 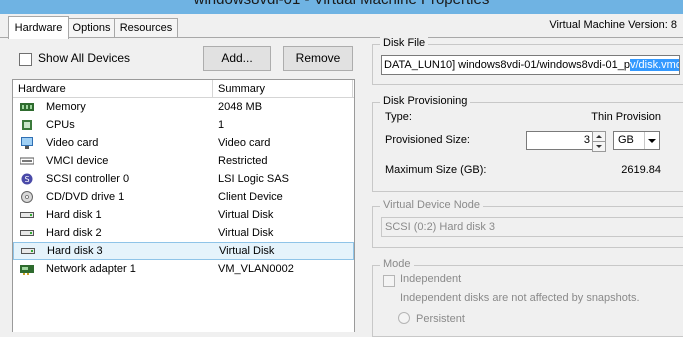 I want to click on device-summary: VM_VLAN0002, so click(x=256, y=269).